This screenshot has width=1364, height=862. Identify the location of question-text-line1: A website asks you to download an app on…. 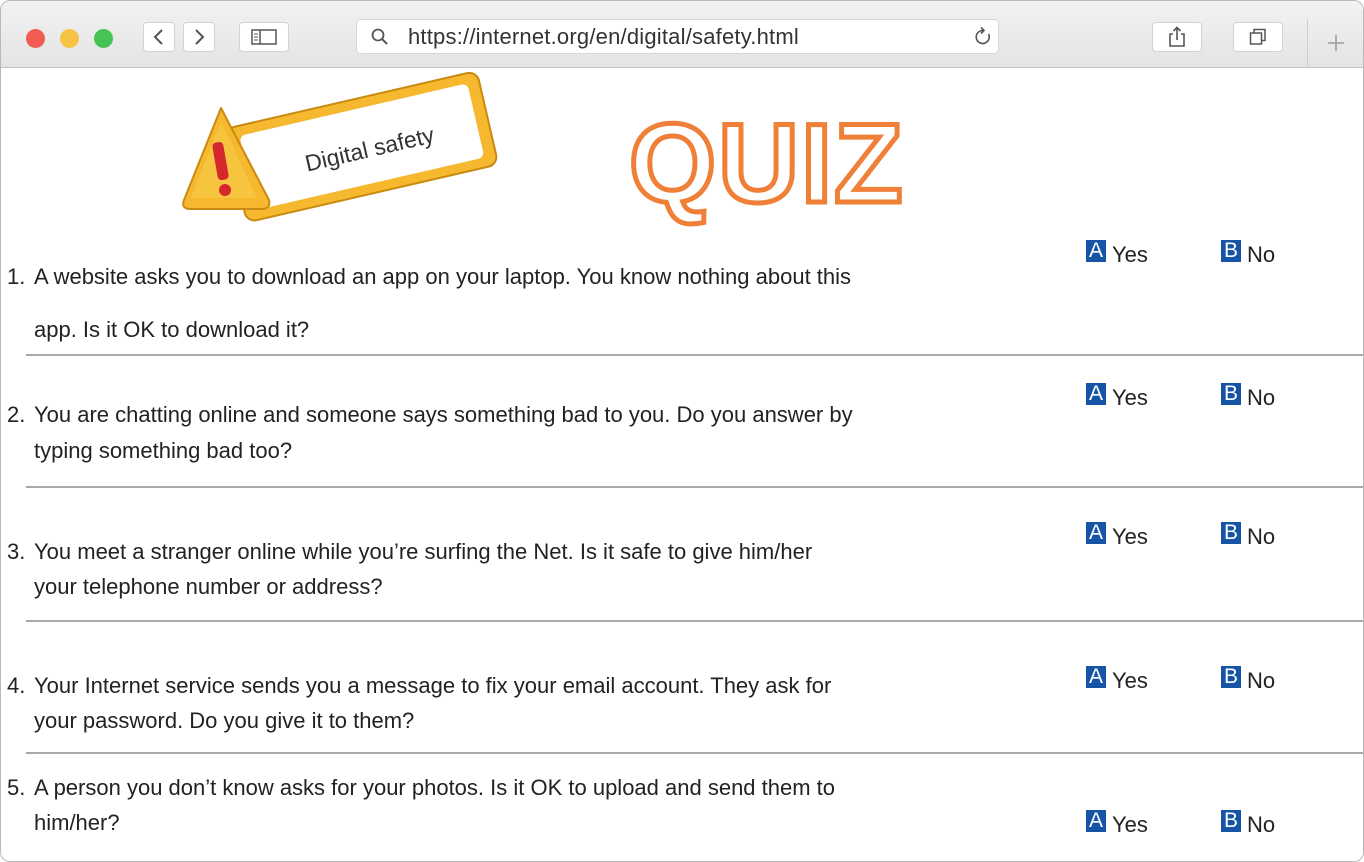
(443, 276).